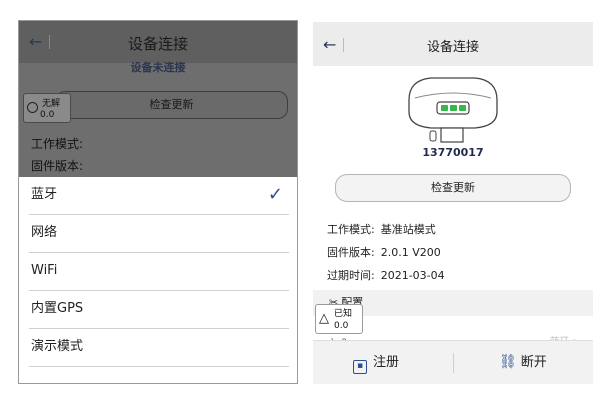 This screenshot has height=400, width=600. I want to click on device-serial-number: 13770017, so click(453, 152).